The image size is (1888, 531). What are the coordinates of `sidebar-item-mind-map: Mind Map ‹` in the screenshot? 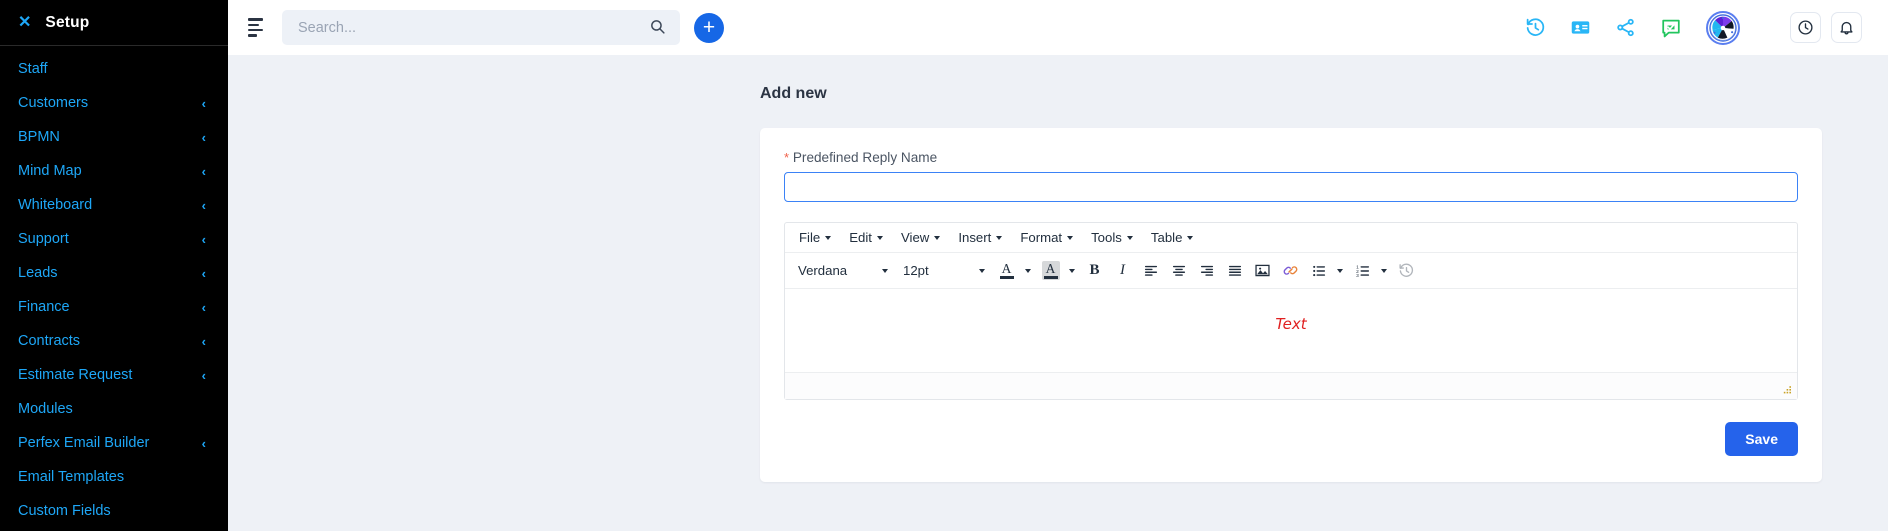 It's located at (114, 171).